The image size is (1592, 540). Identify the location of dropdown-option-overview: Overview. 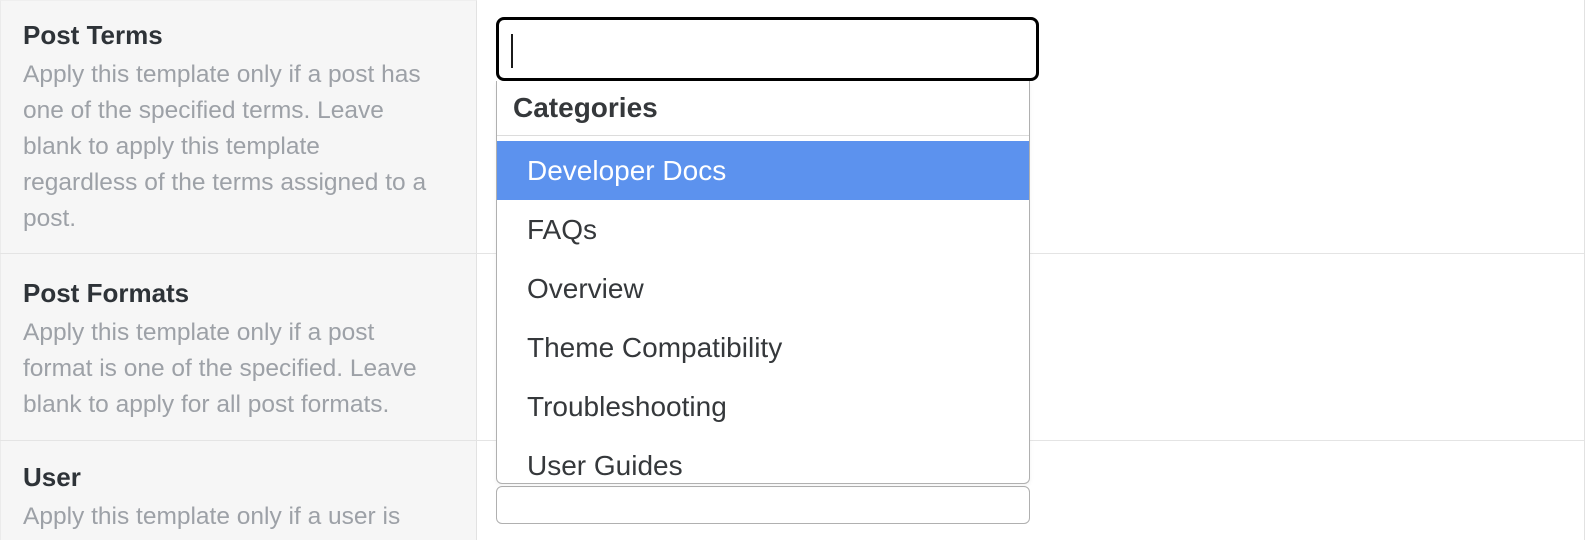
(763, 288).